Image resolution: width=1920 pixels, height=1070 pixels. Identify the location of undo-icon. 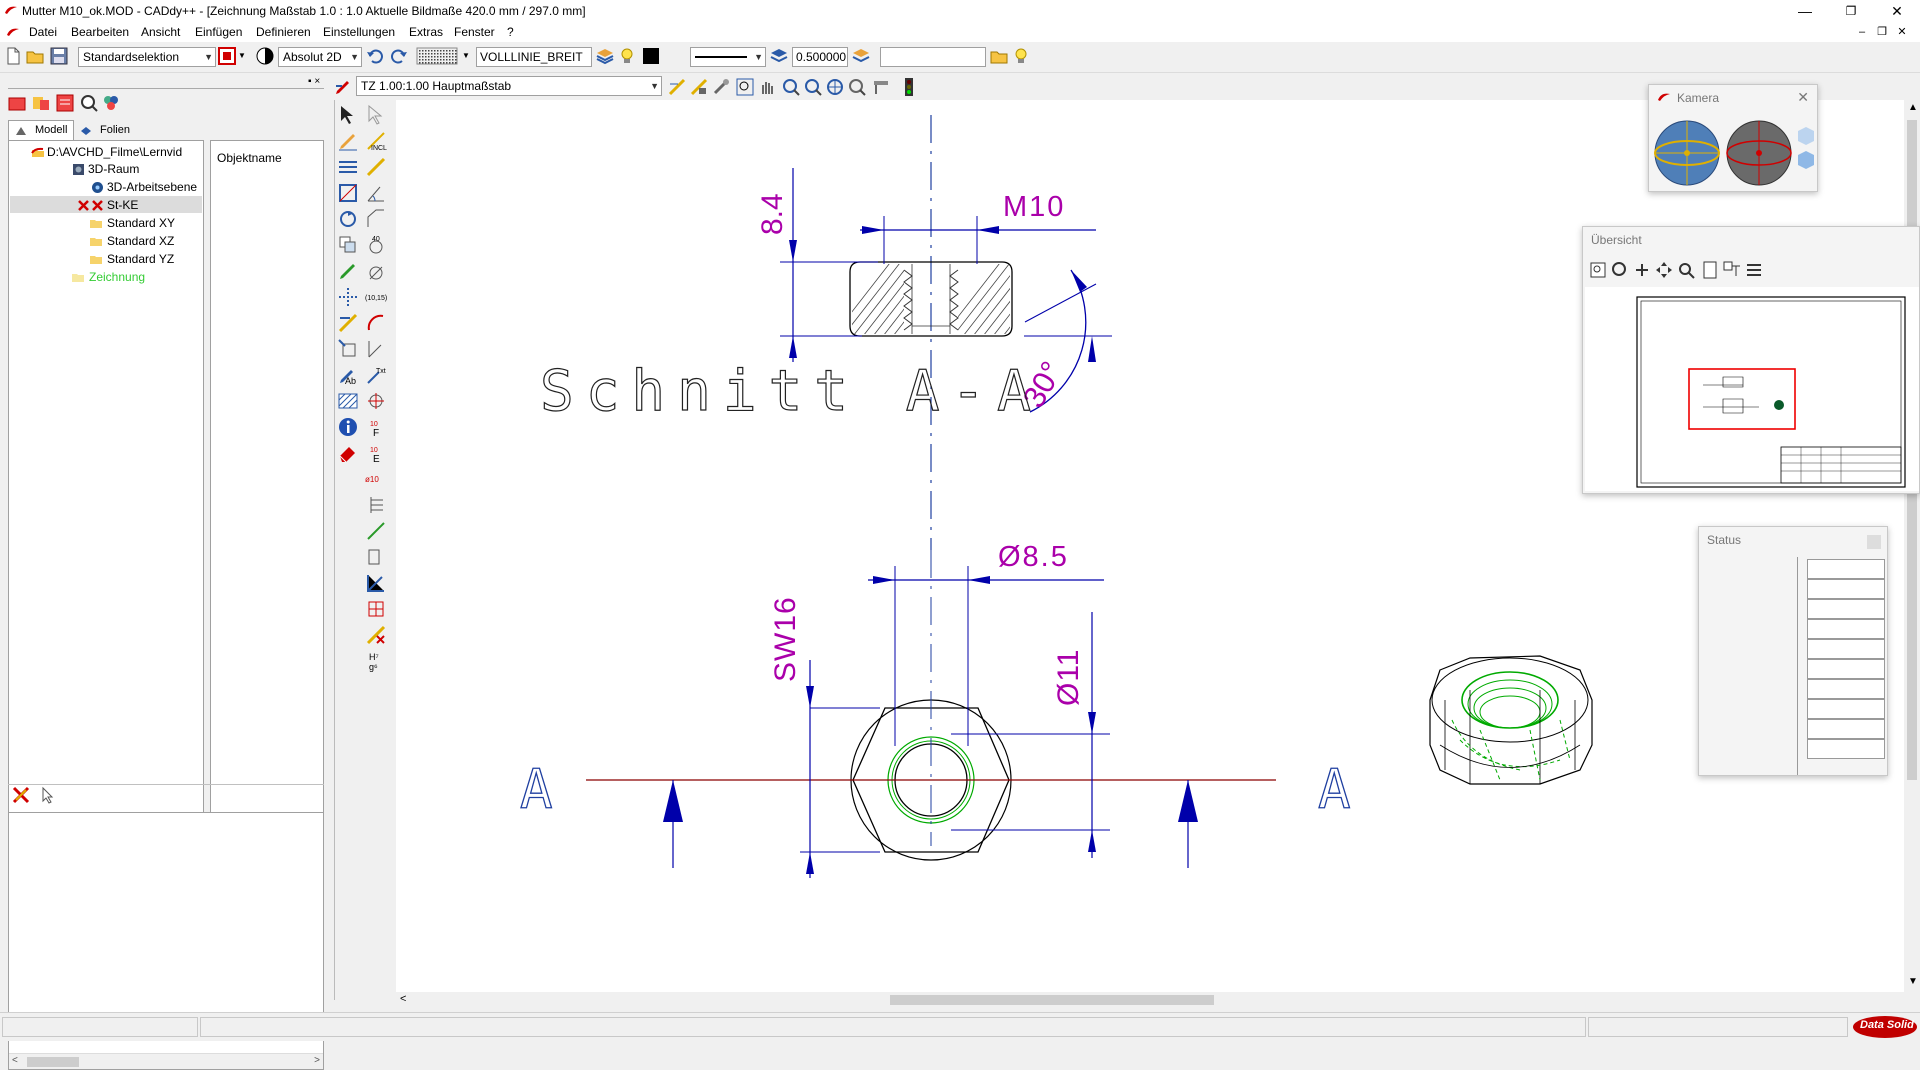
(375, 56).